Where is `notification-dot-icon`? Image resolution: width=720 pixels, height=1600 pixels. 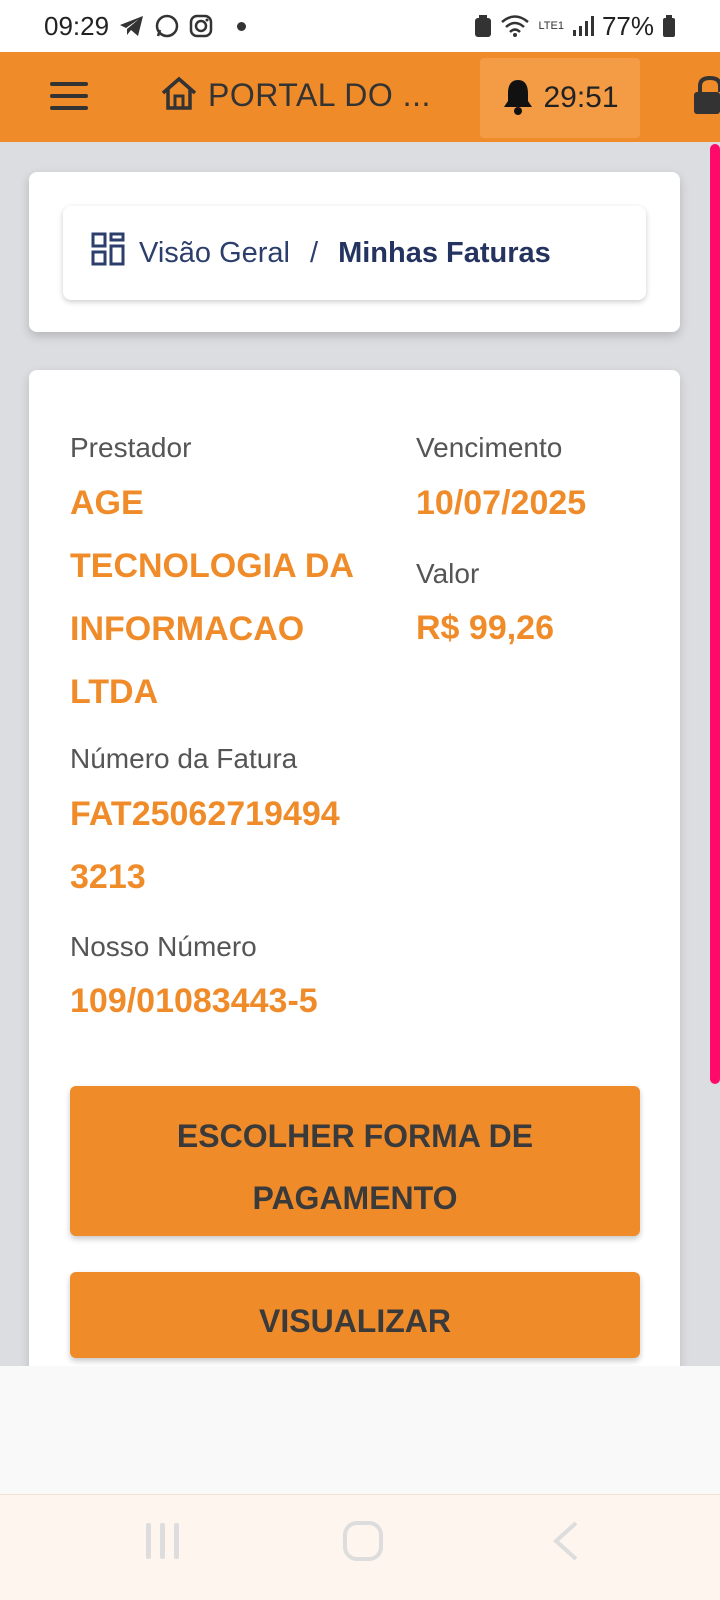 notification-dot-icon is located at coordinates (242, 26).